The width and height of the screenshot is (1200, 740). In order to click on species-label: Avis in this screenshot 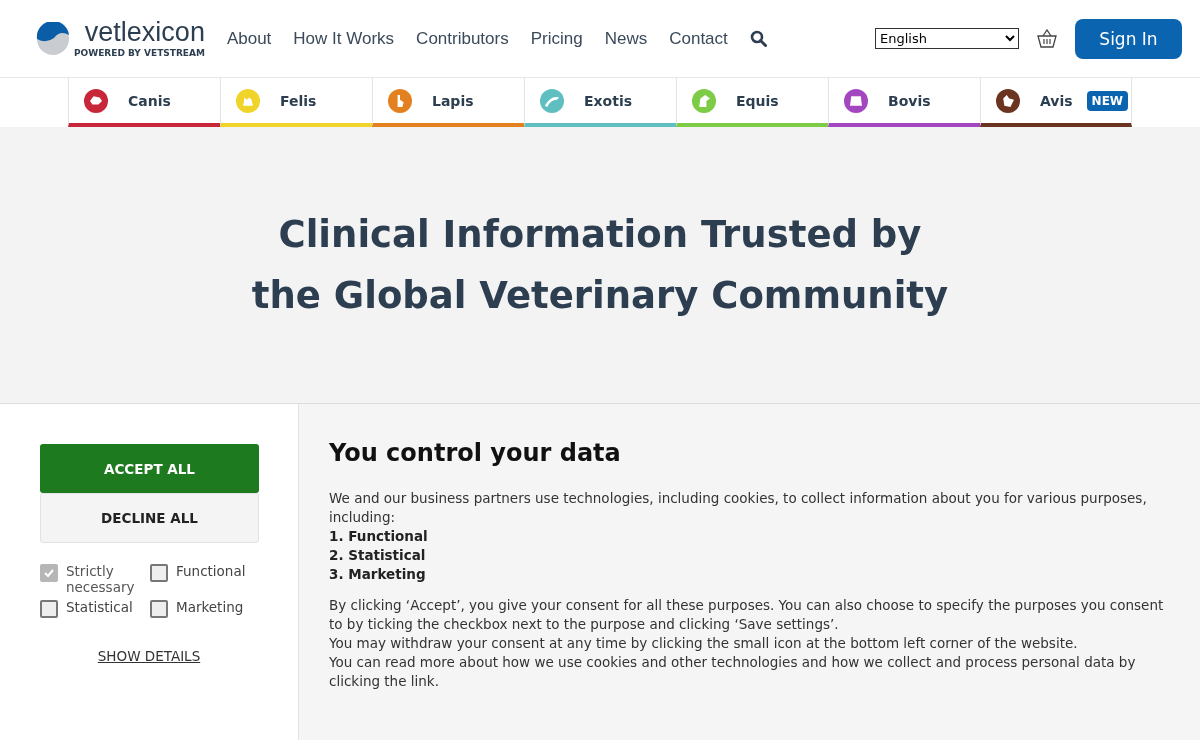, I will do `click(1056, 100)`.